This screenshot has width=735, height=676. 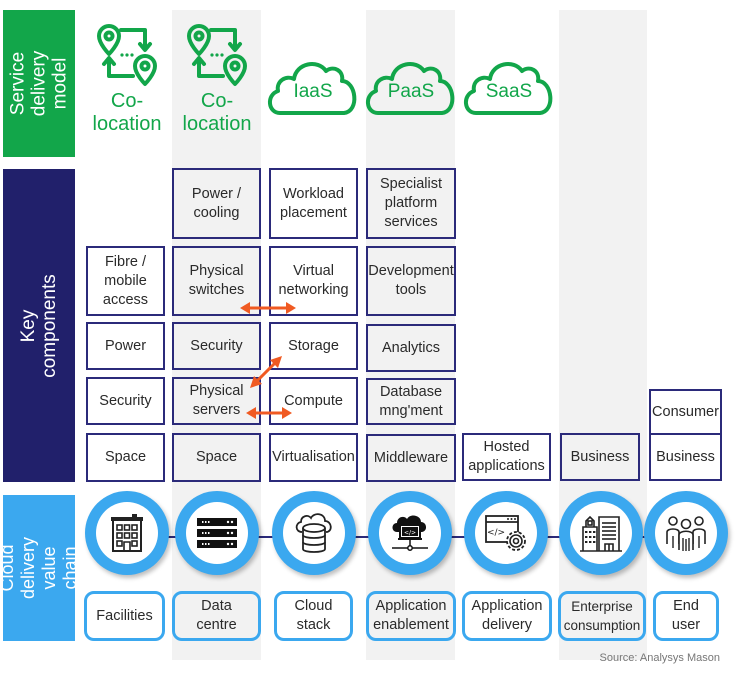 I want to click on users-group-icon, so click(x=686, y=533).